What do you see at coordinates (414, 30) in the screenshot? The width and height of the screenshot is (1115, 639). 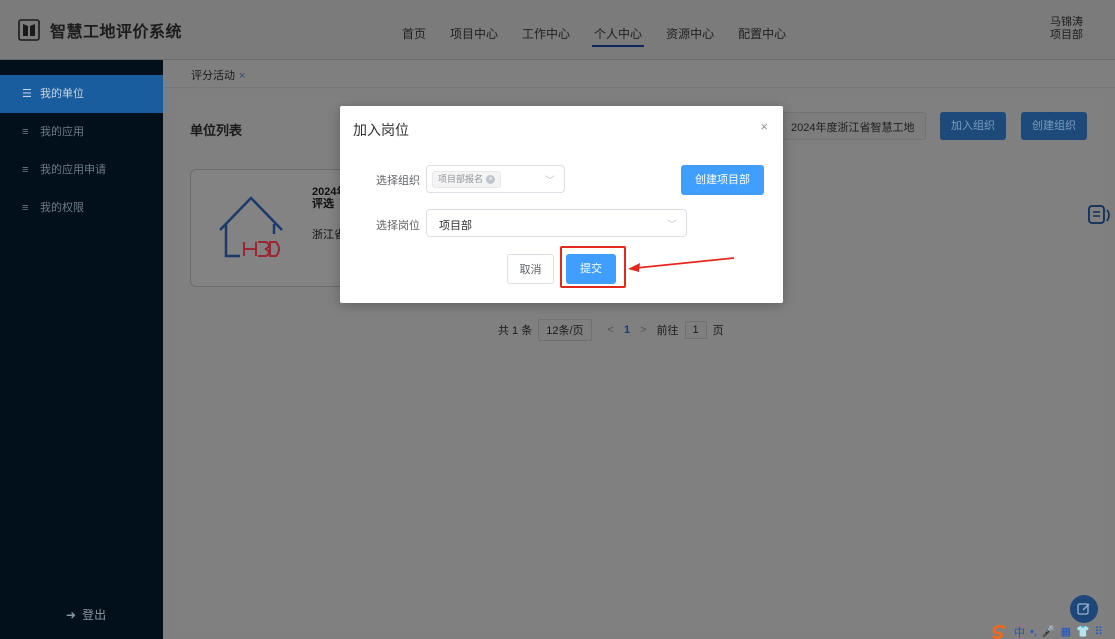 I see `nav-home: 首页` at bounding box center [414, 30].